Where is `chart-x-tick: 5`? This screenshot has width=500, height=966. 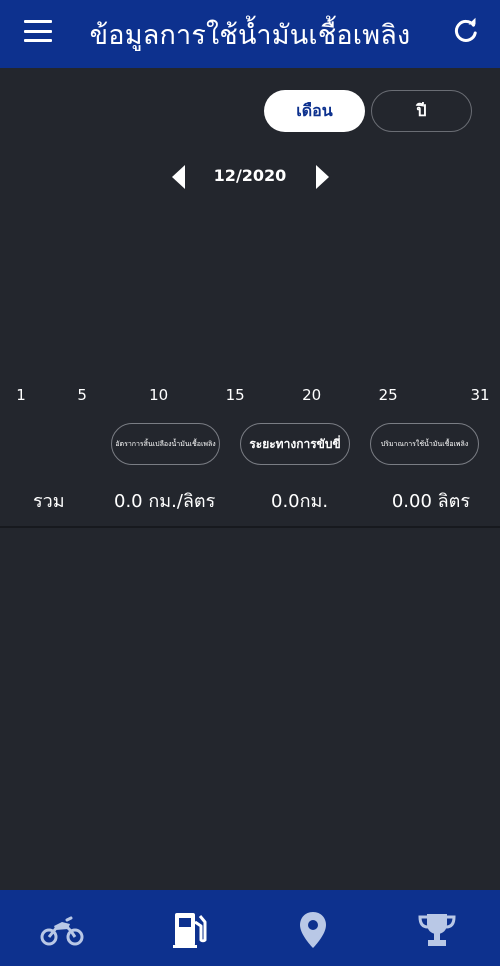
chart-x-tick: 5 is located at coordinates (82, 395).